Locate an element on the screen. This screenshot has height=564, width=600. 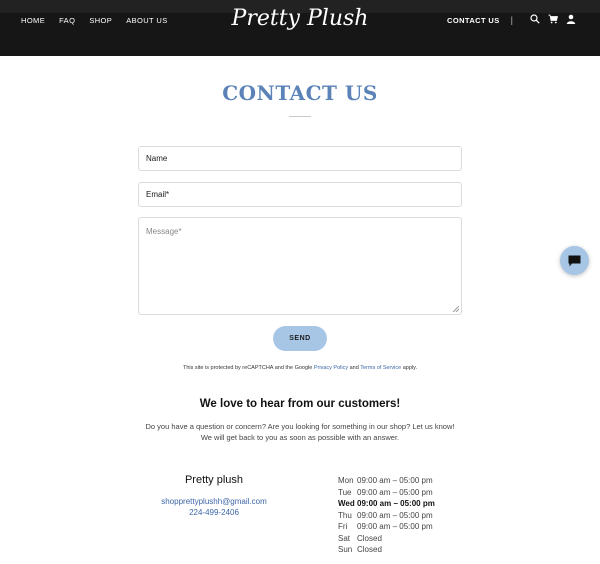
name-placeholder: Name is located at coordinates (157, 158).